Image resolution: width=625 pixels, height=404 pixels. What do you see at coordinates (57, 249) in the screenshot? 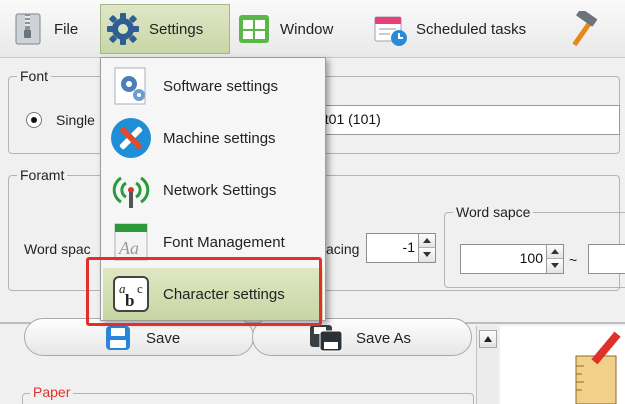
I see `word-spacing-label: Word spac` at bounding box center [57, 249].